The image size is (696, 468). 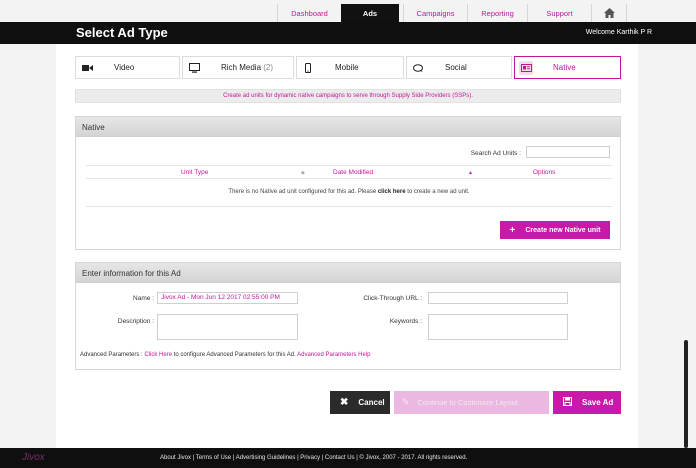 I want to click on units-table-header: Unit Type ◆ Date Modified ▲ Options, so click(x=349, y=172).